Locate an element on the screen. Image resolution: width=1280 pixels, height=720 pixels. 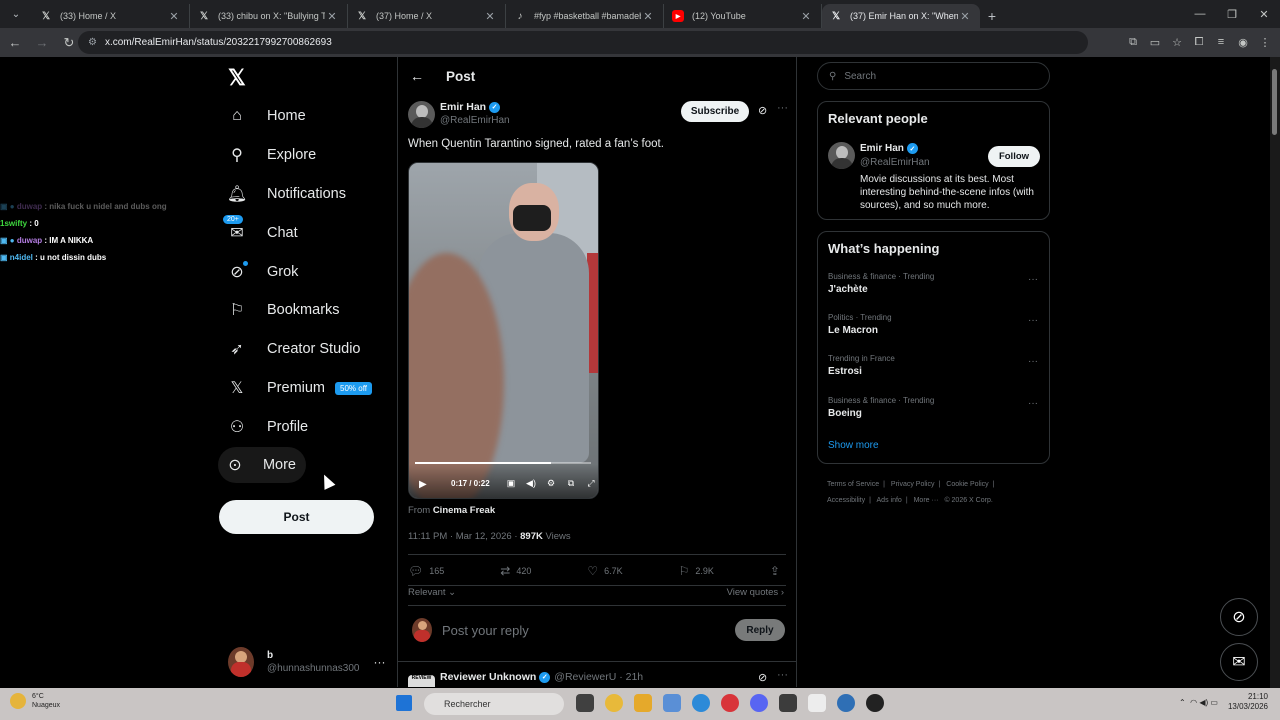
author-name: Emir Han ✓ is located at coordinates (470, 107).